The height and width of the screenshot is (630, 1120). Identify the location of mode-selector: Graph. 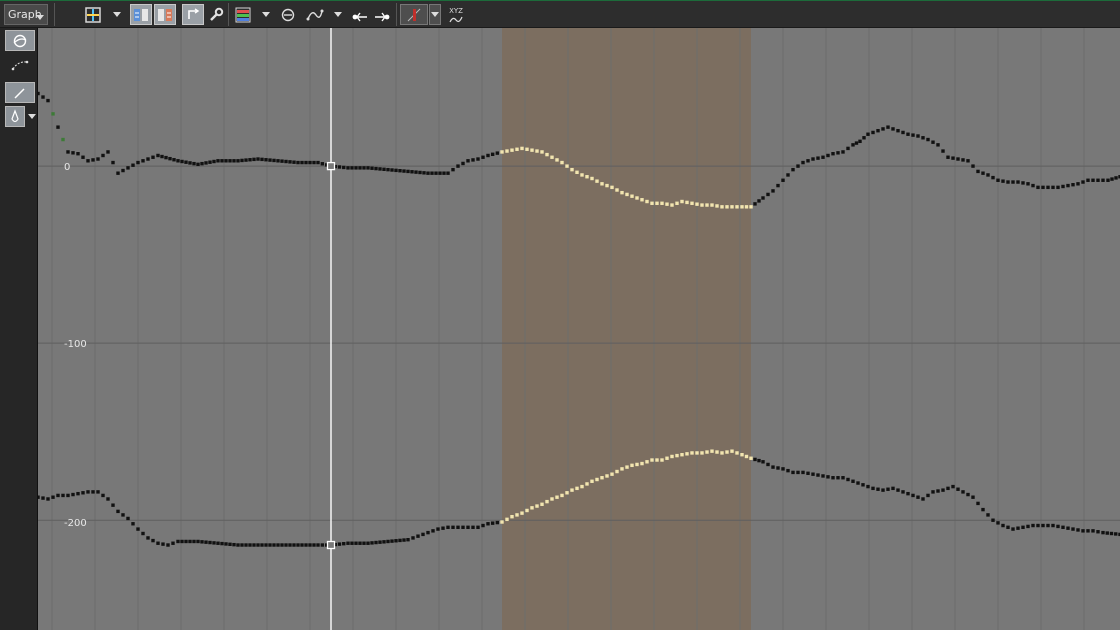
(26, 14).